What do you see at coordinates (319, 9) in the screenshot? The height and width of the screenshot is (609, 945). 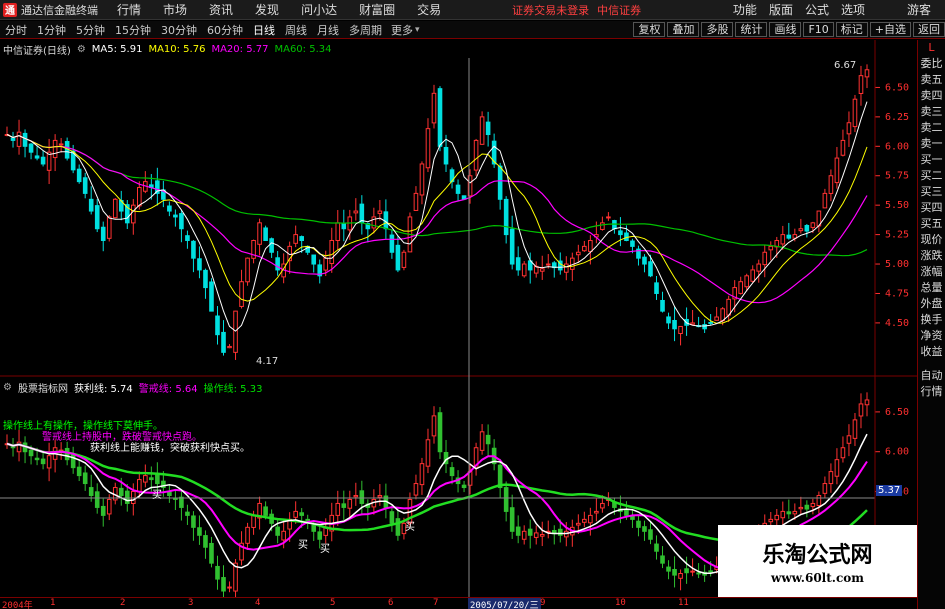 I see `menu-item-ask: 问小达` at bounding box center [319, 9].